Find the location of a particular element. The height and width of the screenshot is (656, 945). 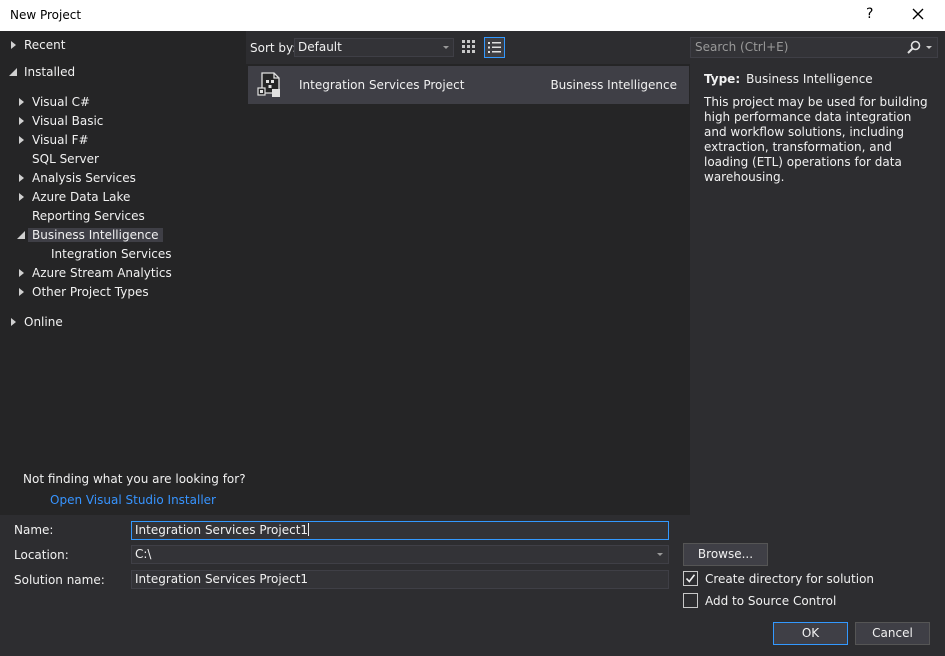

list-view-button is located at coordinates (494, 47).